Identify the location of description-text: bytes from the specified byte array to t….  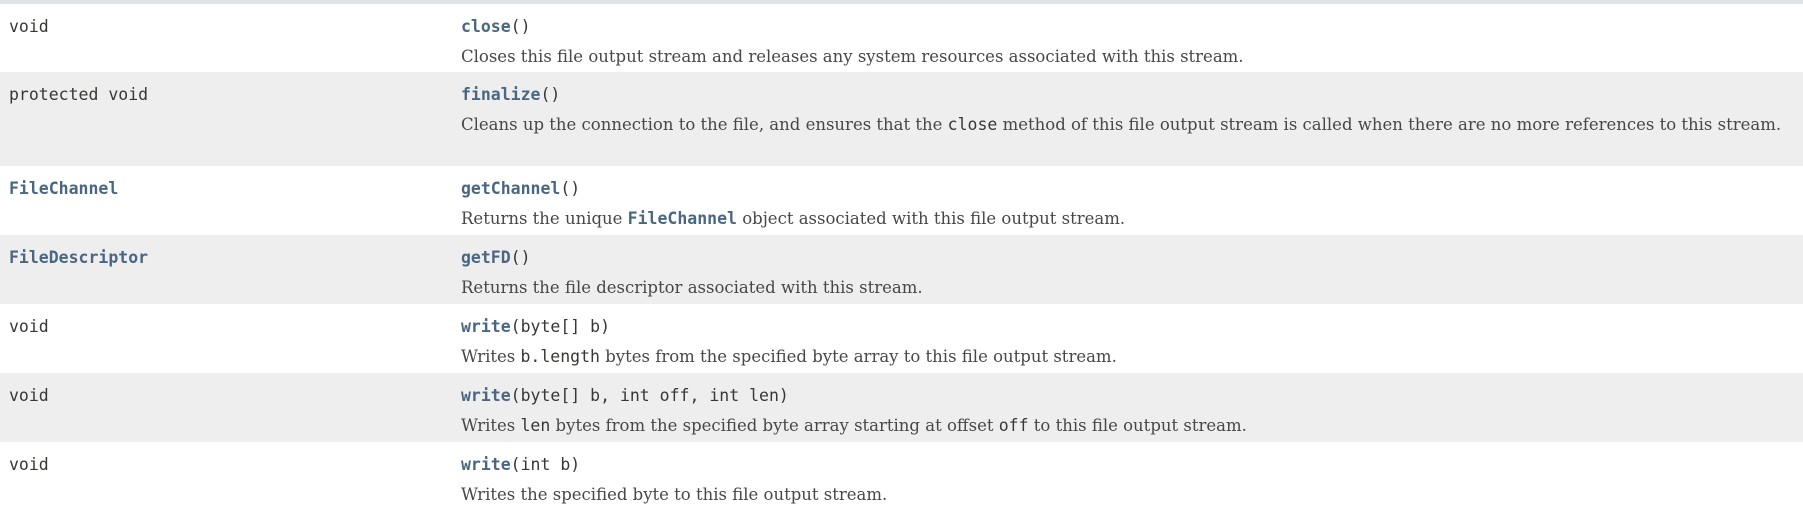
(858, 356).